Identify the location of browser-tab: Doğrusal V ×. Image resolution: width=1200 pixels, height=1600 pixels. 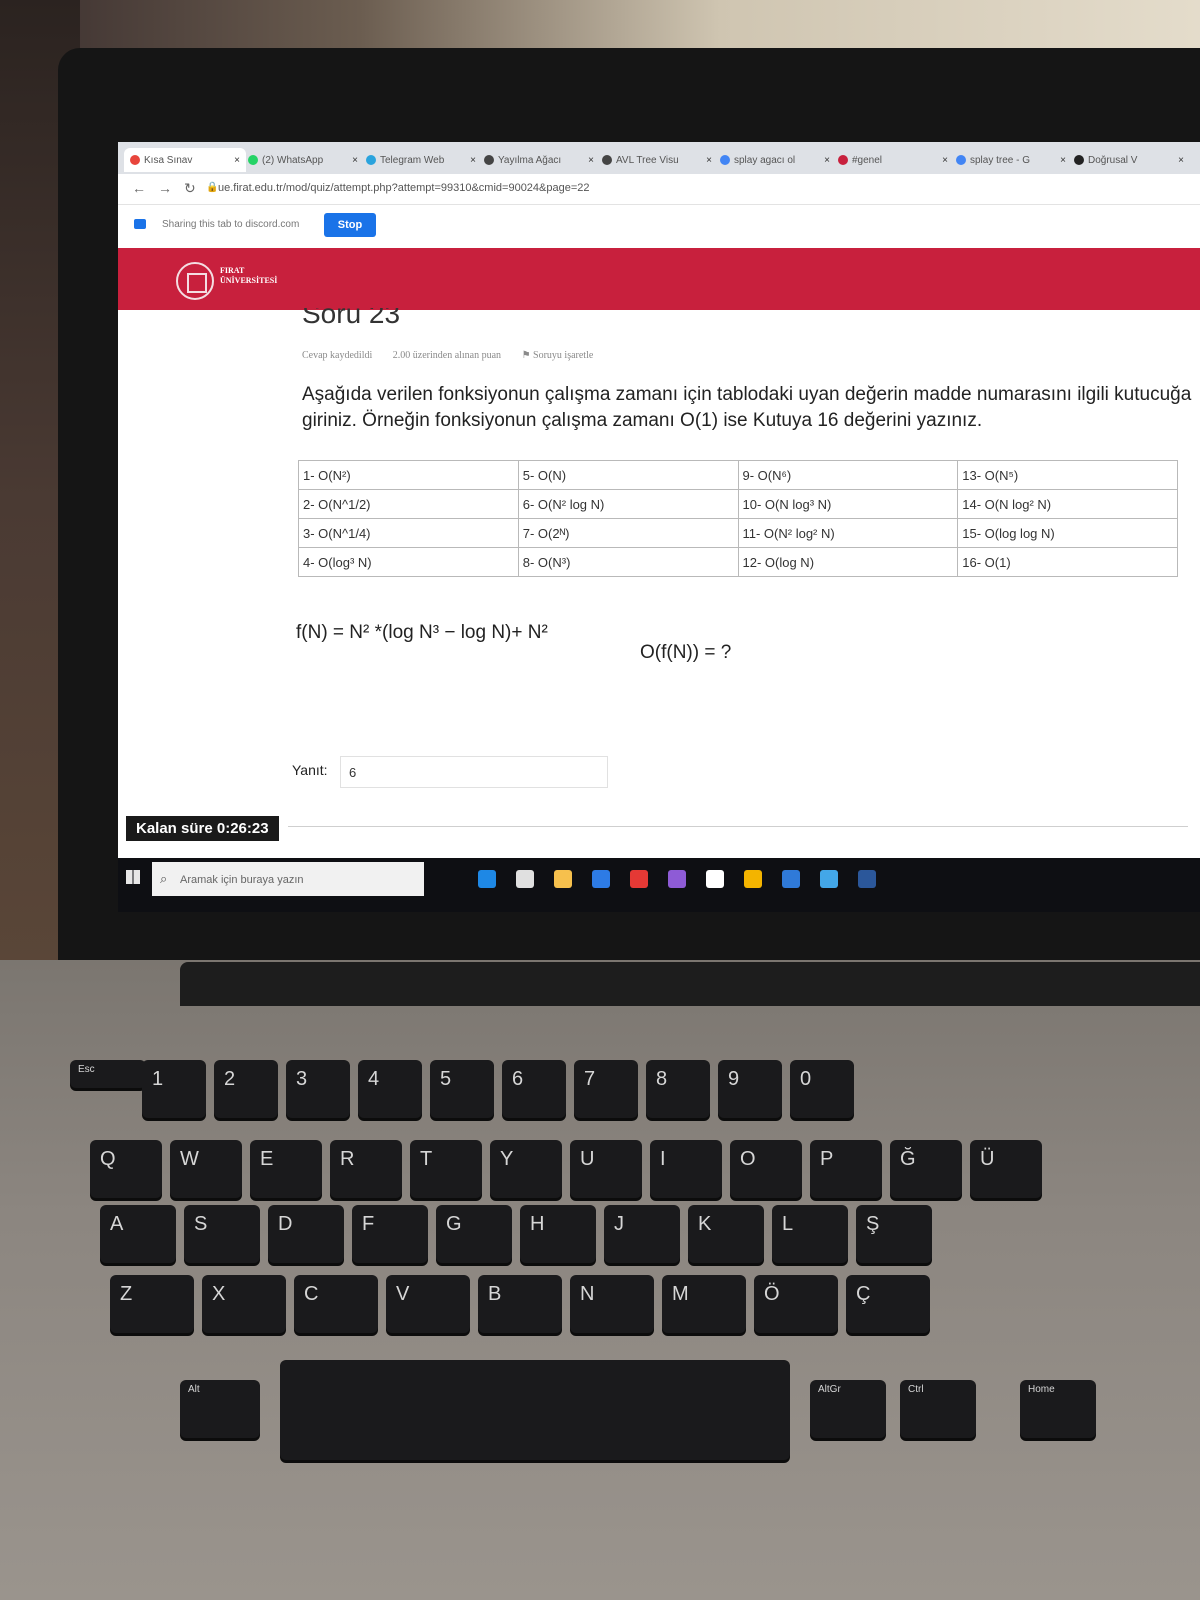
(1129, 160).